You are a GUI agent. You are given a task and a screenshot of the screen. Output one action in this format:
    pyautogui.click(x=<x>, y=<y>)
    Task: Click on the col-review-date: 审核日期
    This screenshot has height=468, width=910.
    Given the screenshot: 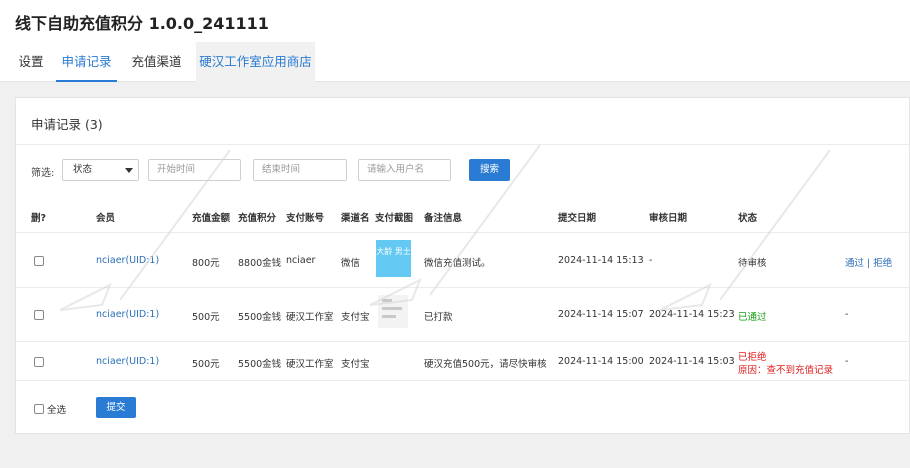 What is the action you would take?
    pyautogui.click(x=668, y=218)
    